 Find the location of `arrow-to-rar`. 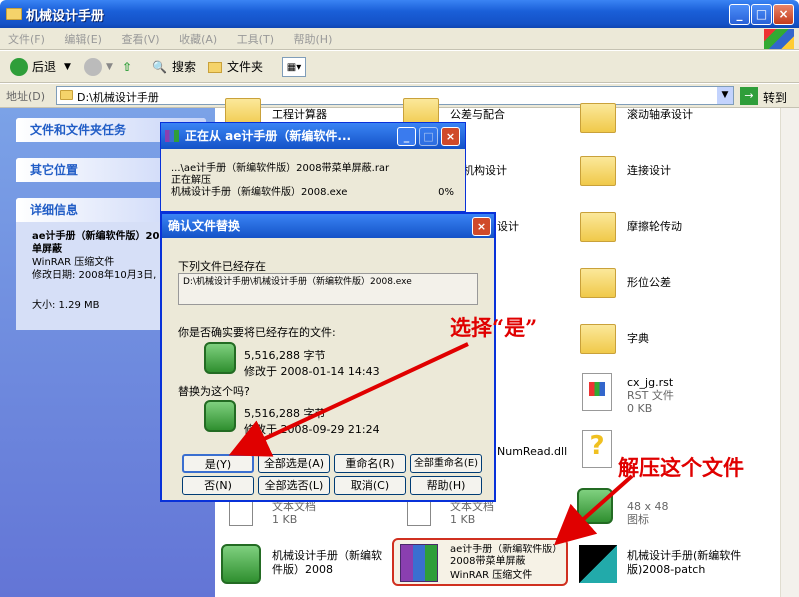

arrow-to-rar is located at coordinates (594, 510).